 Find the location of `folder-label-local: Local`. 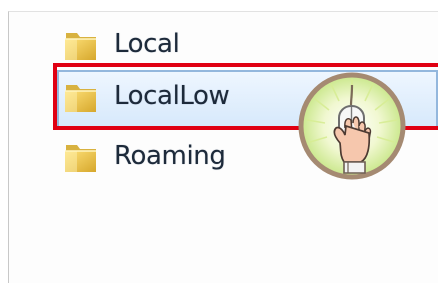

folder-label-local: Local is located at coordinates (147, 44).